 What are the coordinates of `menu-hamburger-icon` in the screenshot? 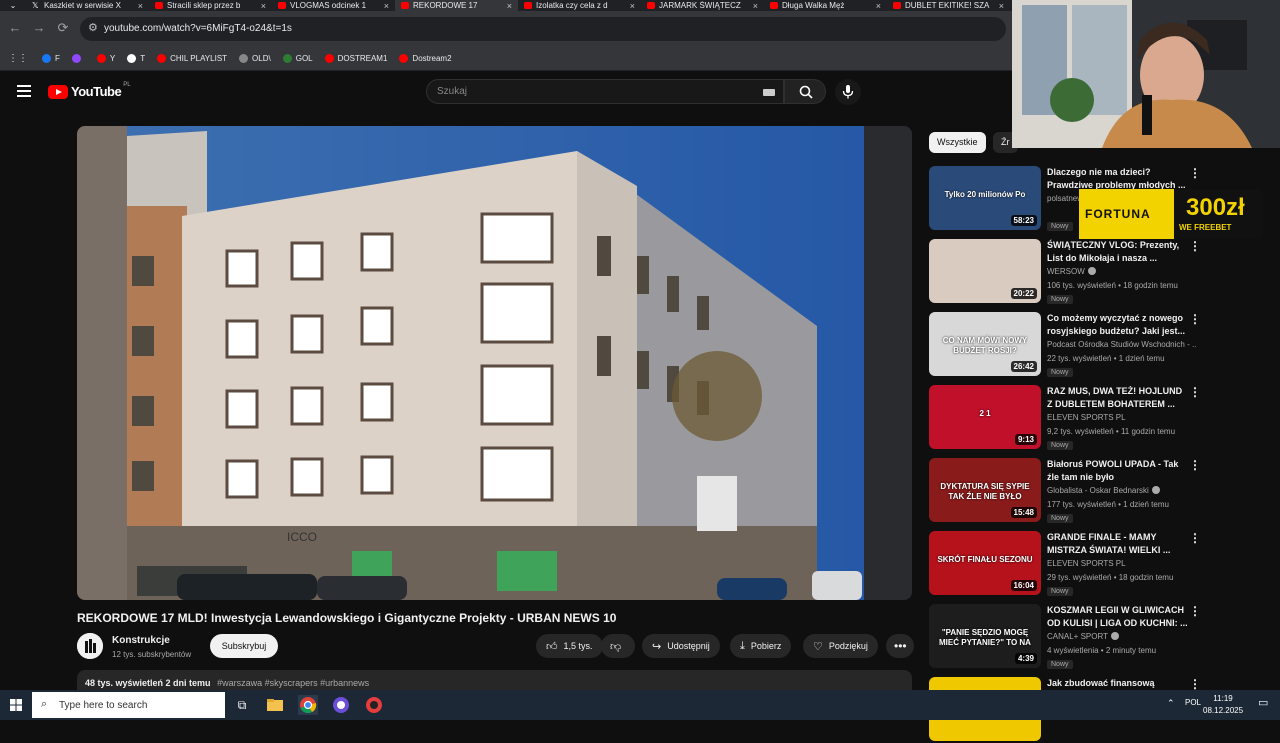 It's located at (24, 91).